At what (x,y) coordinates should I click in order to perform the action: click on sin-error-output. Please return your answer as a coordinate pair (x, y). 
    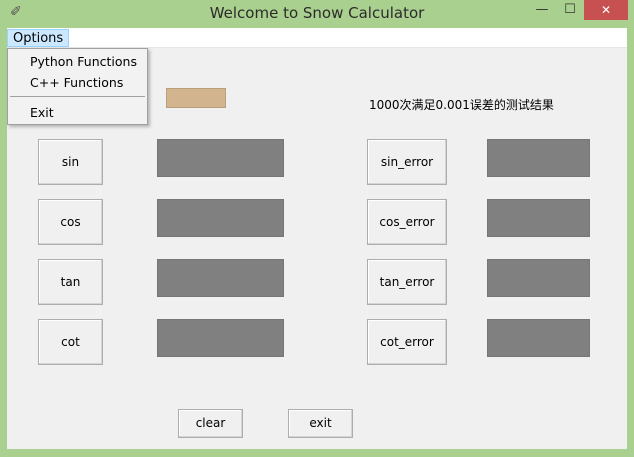
    Looking at the image, I should click on (538, 158).